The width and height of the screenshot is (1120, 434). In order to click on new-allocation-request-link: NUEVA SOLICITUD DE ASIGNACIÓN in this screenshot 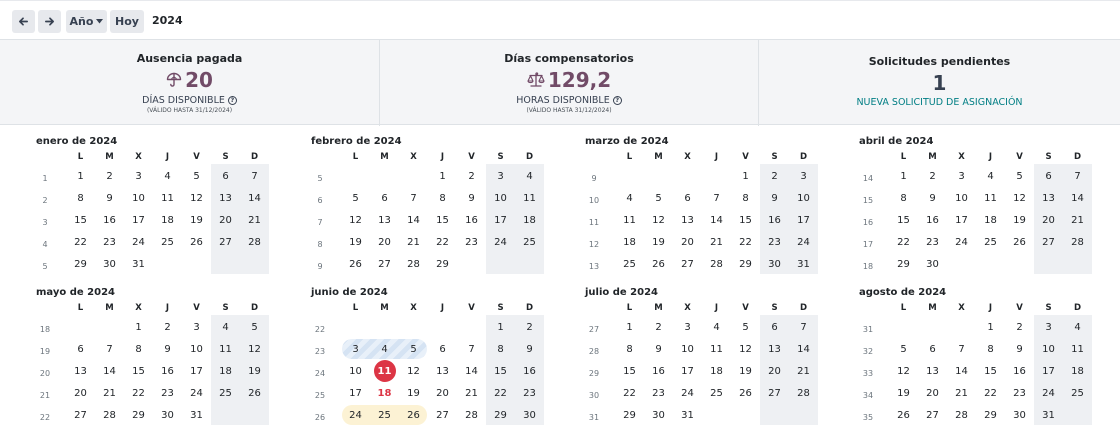, I will do `click(939, 102)`.